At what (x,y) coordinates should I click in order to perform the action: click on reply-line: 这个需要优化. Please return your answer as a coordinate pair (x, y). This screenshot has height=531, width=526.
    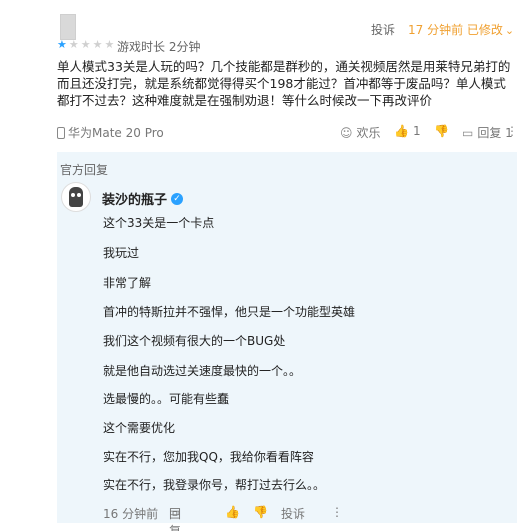
    Looking at the image, I should click on (139, 428).